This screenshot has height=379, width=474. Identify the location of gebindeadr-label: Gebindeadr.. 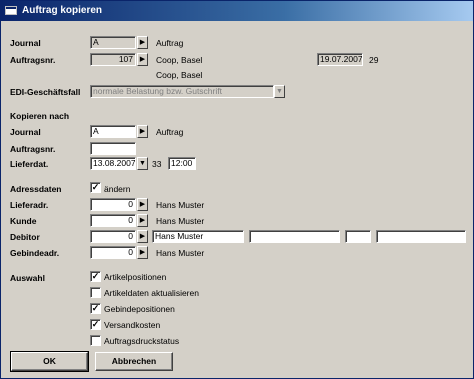
(35, 253).